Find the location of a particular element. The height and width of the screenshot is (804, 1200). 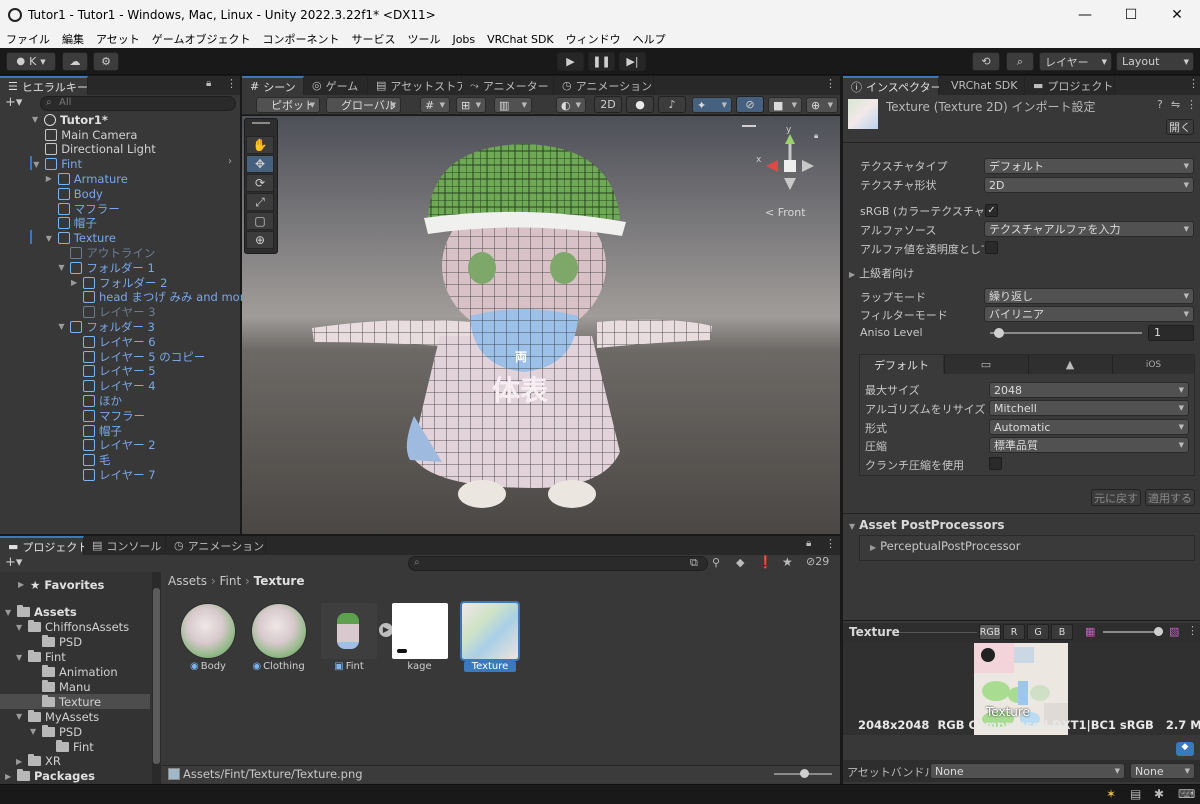

asset-label: ◉ Body is located at coordinates (208, 666).